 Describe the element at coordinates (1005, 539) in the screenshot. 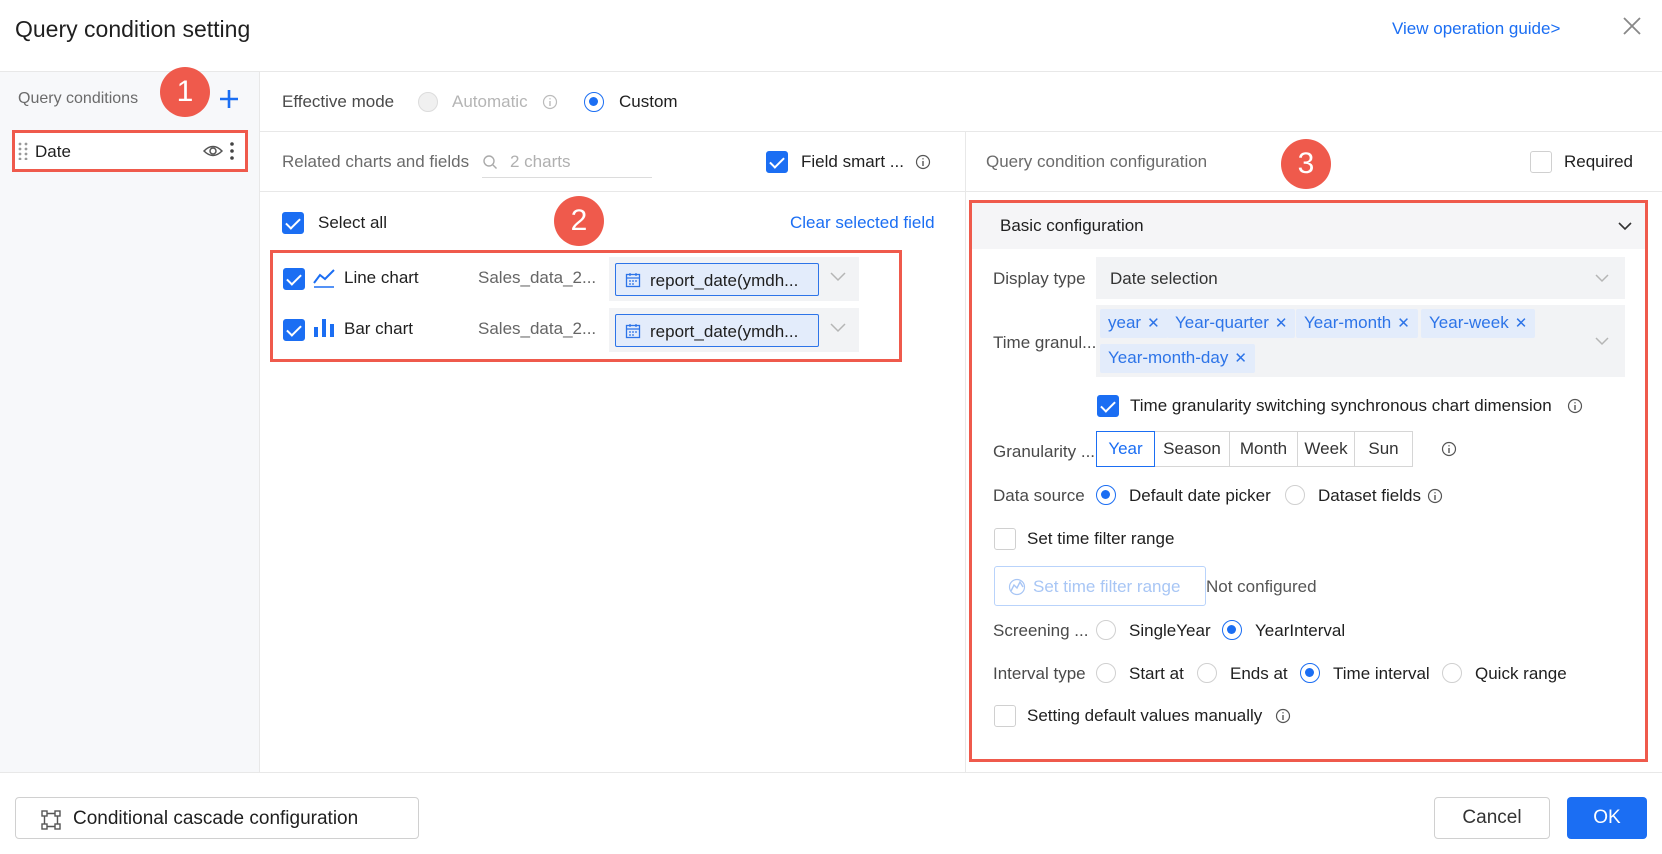

I see `time-filter-checkbox` at that location.